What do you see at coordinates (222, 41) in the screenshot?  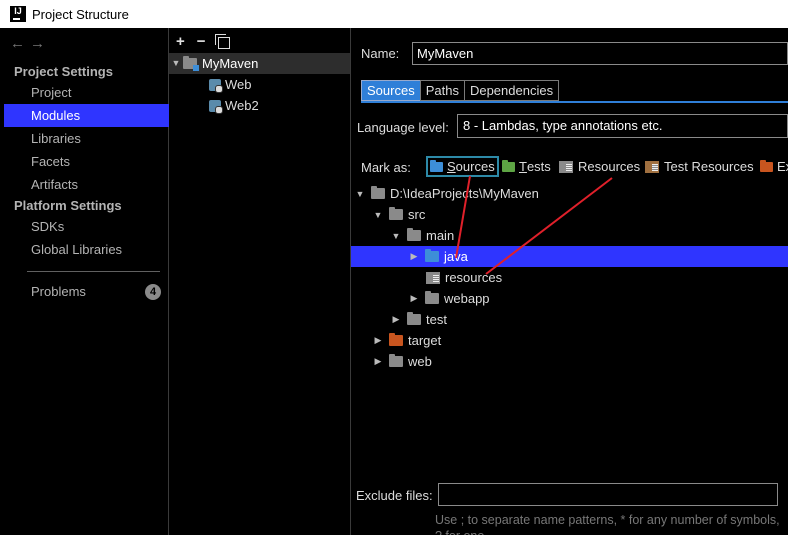 I see `copy-icon` at bounding box center [222, 41].